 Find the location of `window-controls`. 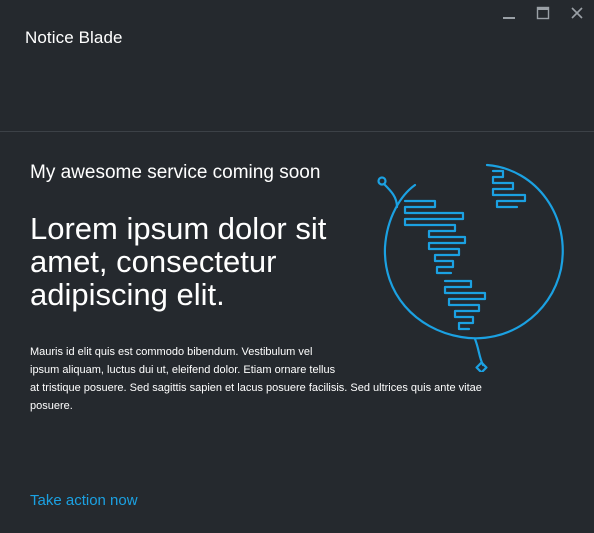

window-controls is located at coordinates (543, 14).